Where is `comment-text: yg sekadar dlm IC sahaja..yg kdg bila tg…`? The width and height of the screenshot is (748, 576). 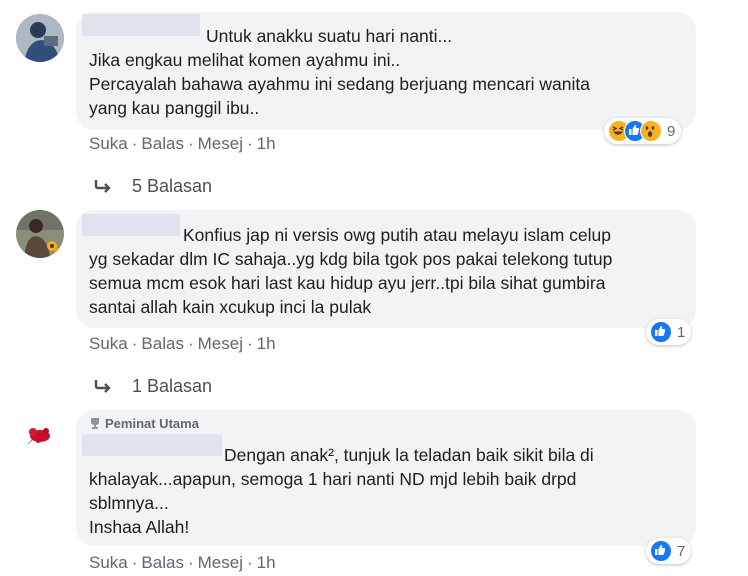
comment-text: yg sekadar dlm IC sahaja..yg kdg bila tg… is located at coordinates (351, 259).